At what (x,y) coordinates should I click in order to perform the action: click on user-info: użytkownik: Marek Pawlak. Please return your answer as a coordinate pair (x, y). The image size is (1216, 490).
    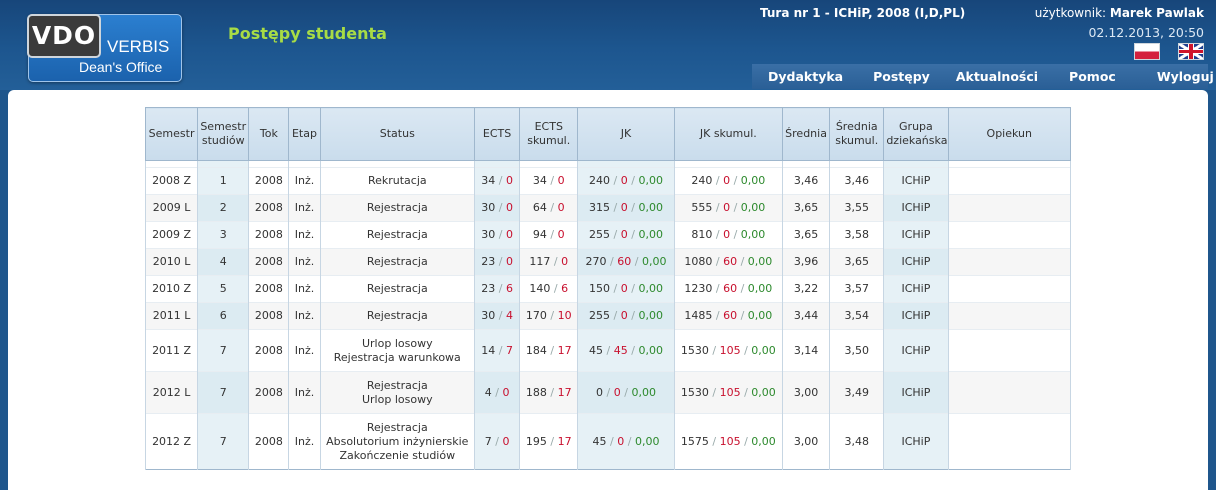
    Looking at the image, I should click on (1119, 13).